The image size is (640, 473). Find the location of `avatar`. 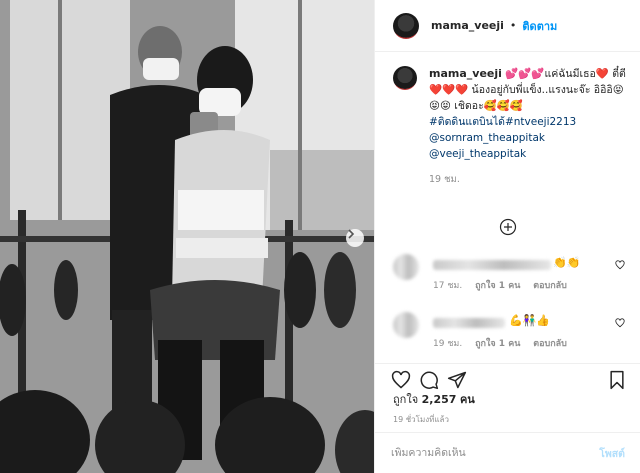

avatar is located at coordinates (406, 25).